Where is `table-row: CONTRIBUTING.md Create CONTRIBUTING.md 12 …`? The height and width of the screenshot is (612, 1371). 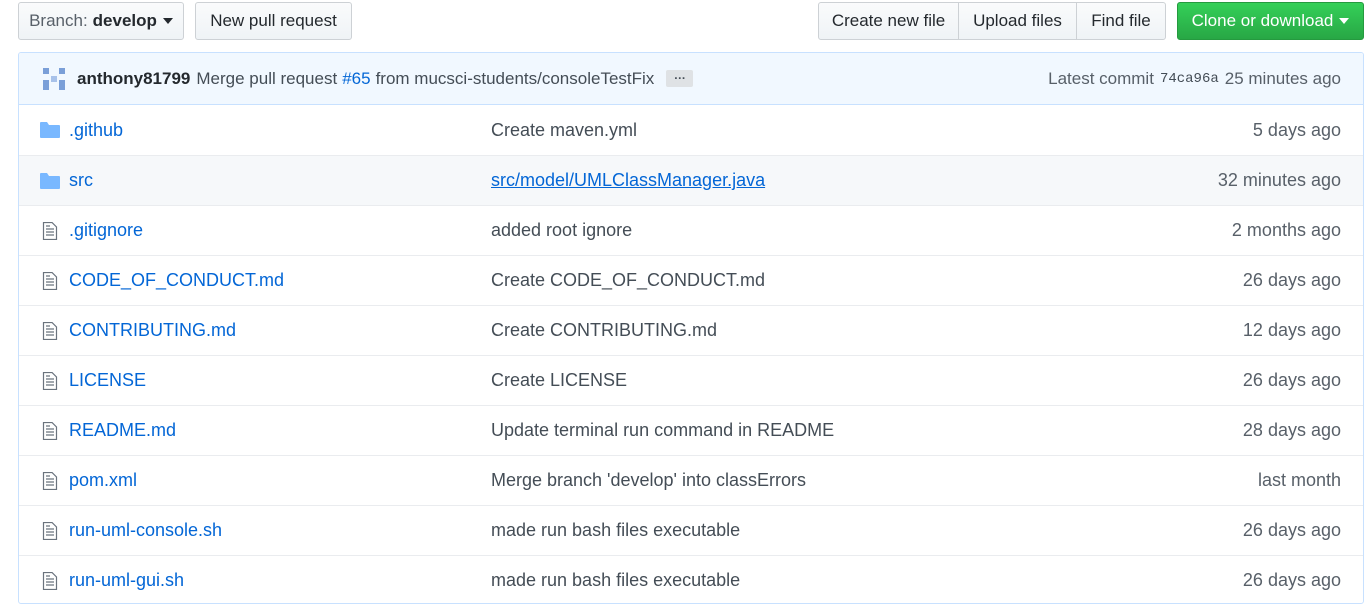
table-row: CONTRIBUTING.md Create CONTRIBUTING.md 12 … is located at coordinates (691, 330).